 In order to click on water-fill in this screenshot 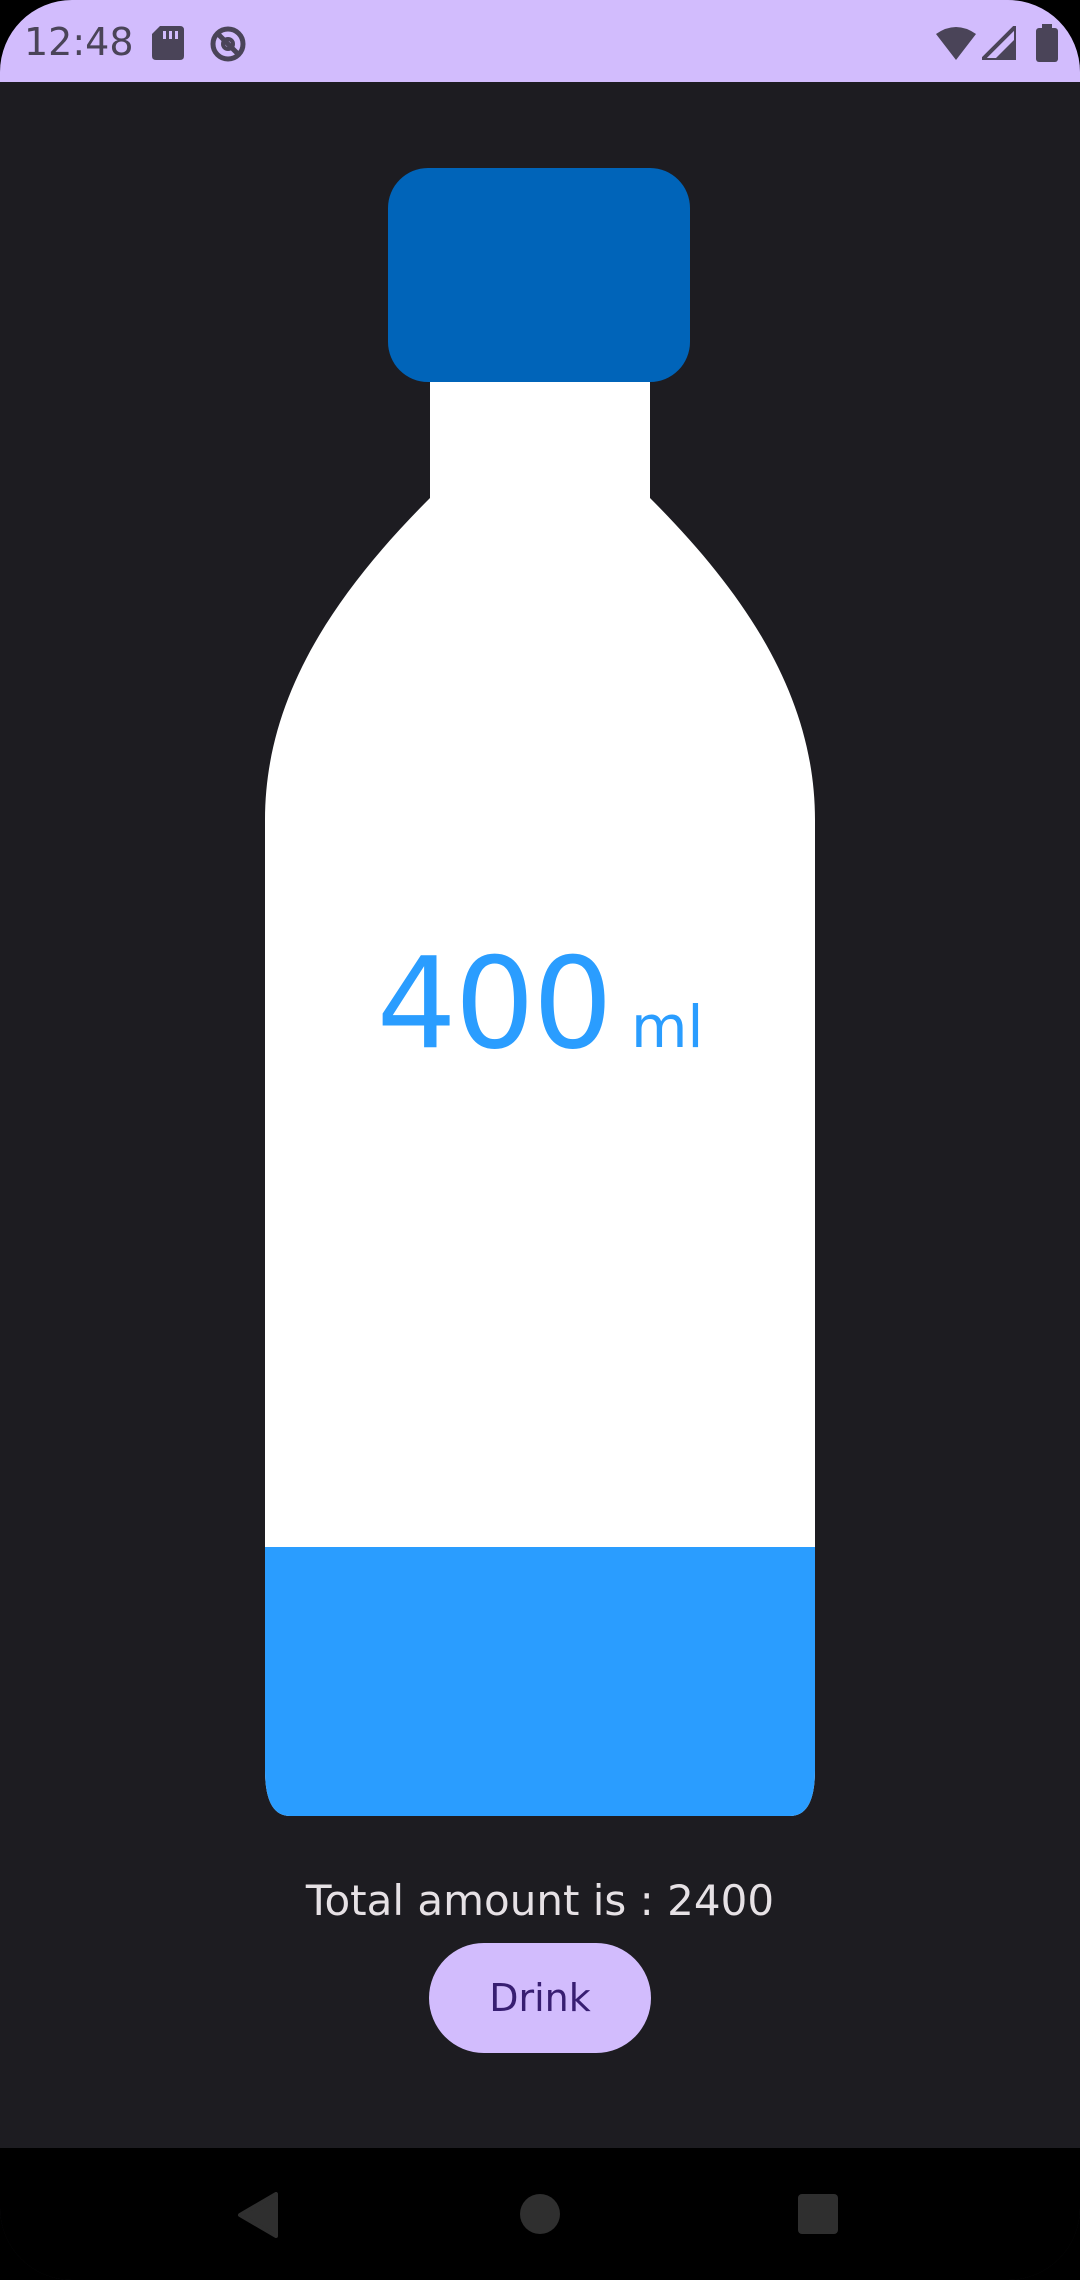, I will do `click(540, 1681)`.